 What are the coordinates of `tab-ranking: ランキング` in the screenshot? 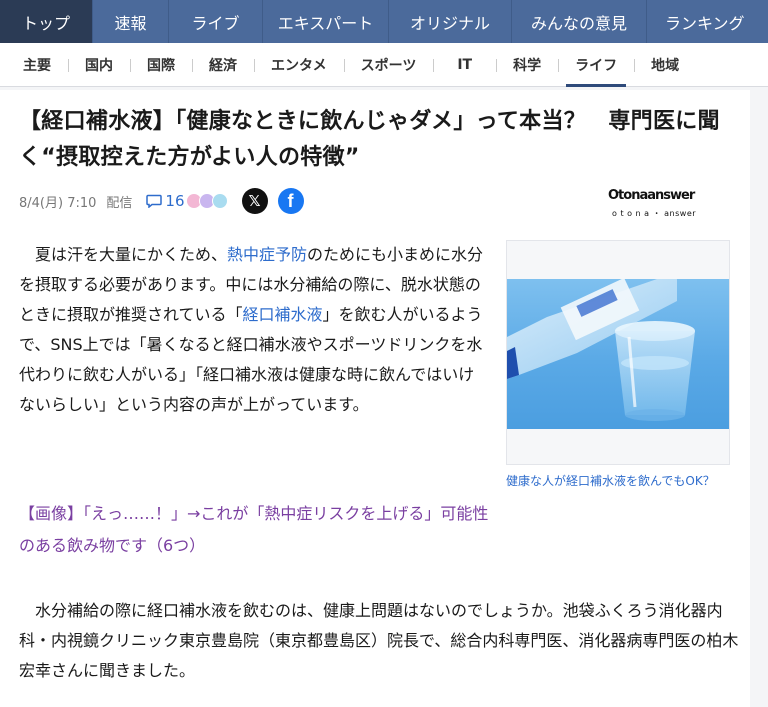 It's located at (707, 21).